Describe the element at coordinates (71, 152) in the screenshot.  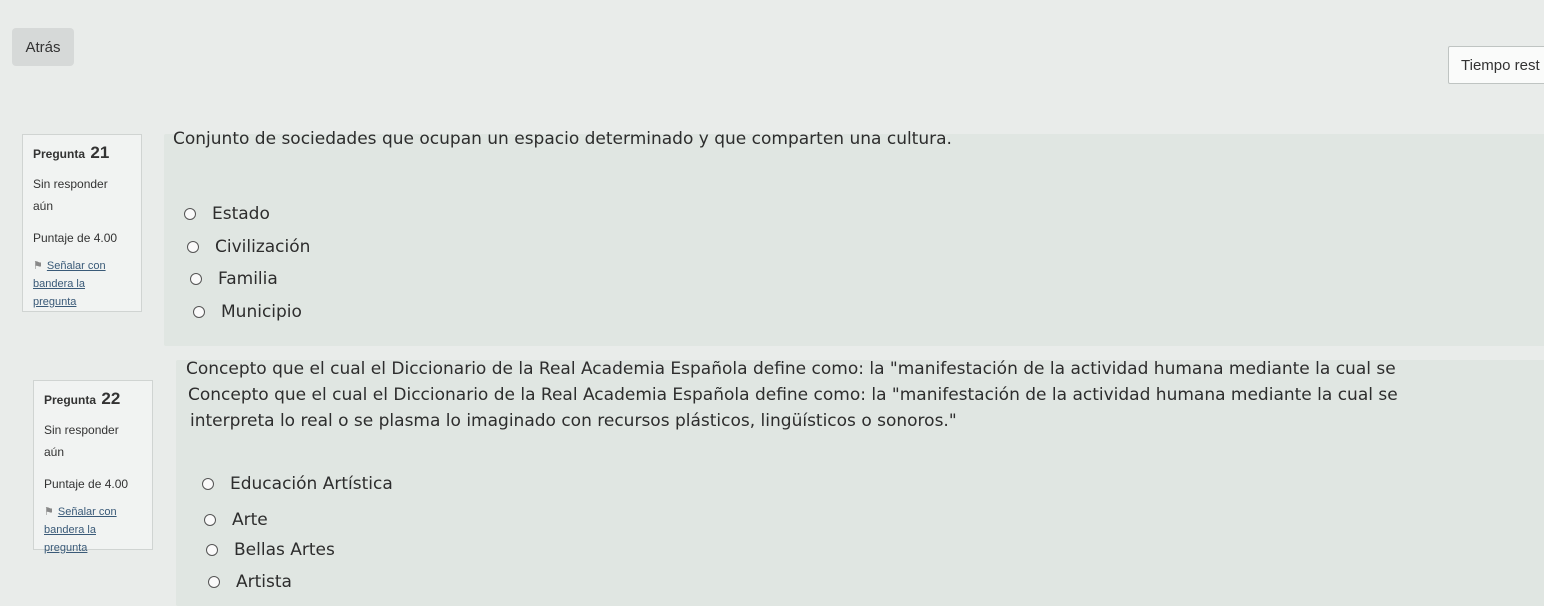
I see `question-number-label: Pregunta 21` at that location.